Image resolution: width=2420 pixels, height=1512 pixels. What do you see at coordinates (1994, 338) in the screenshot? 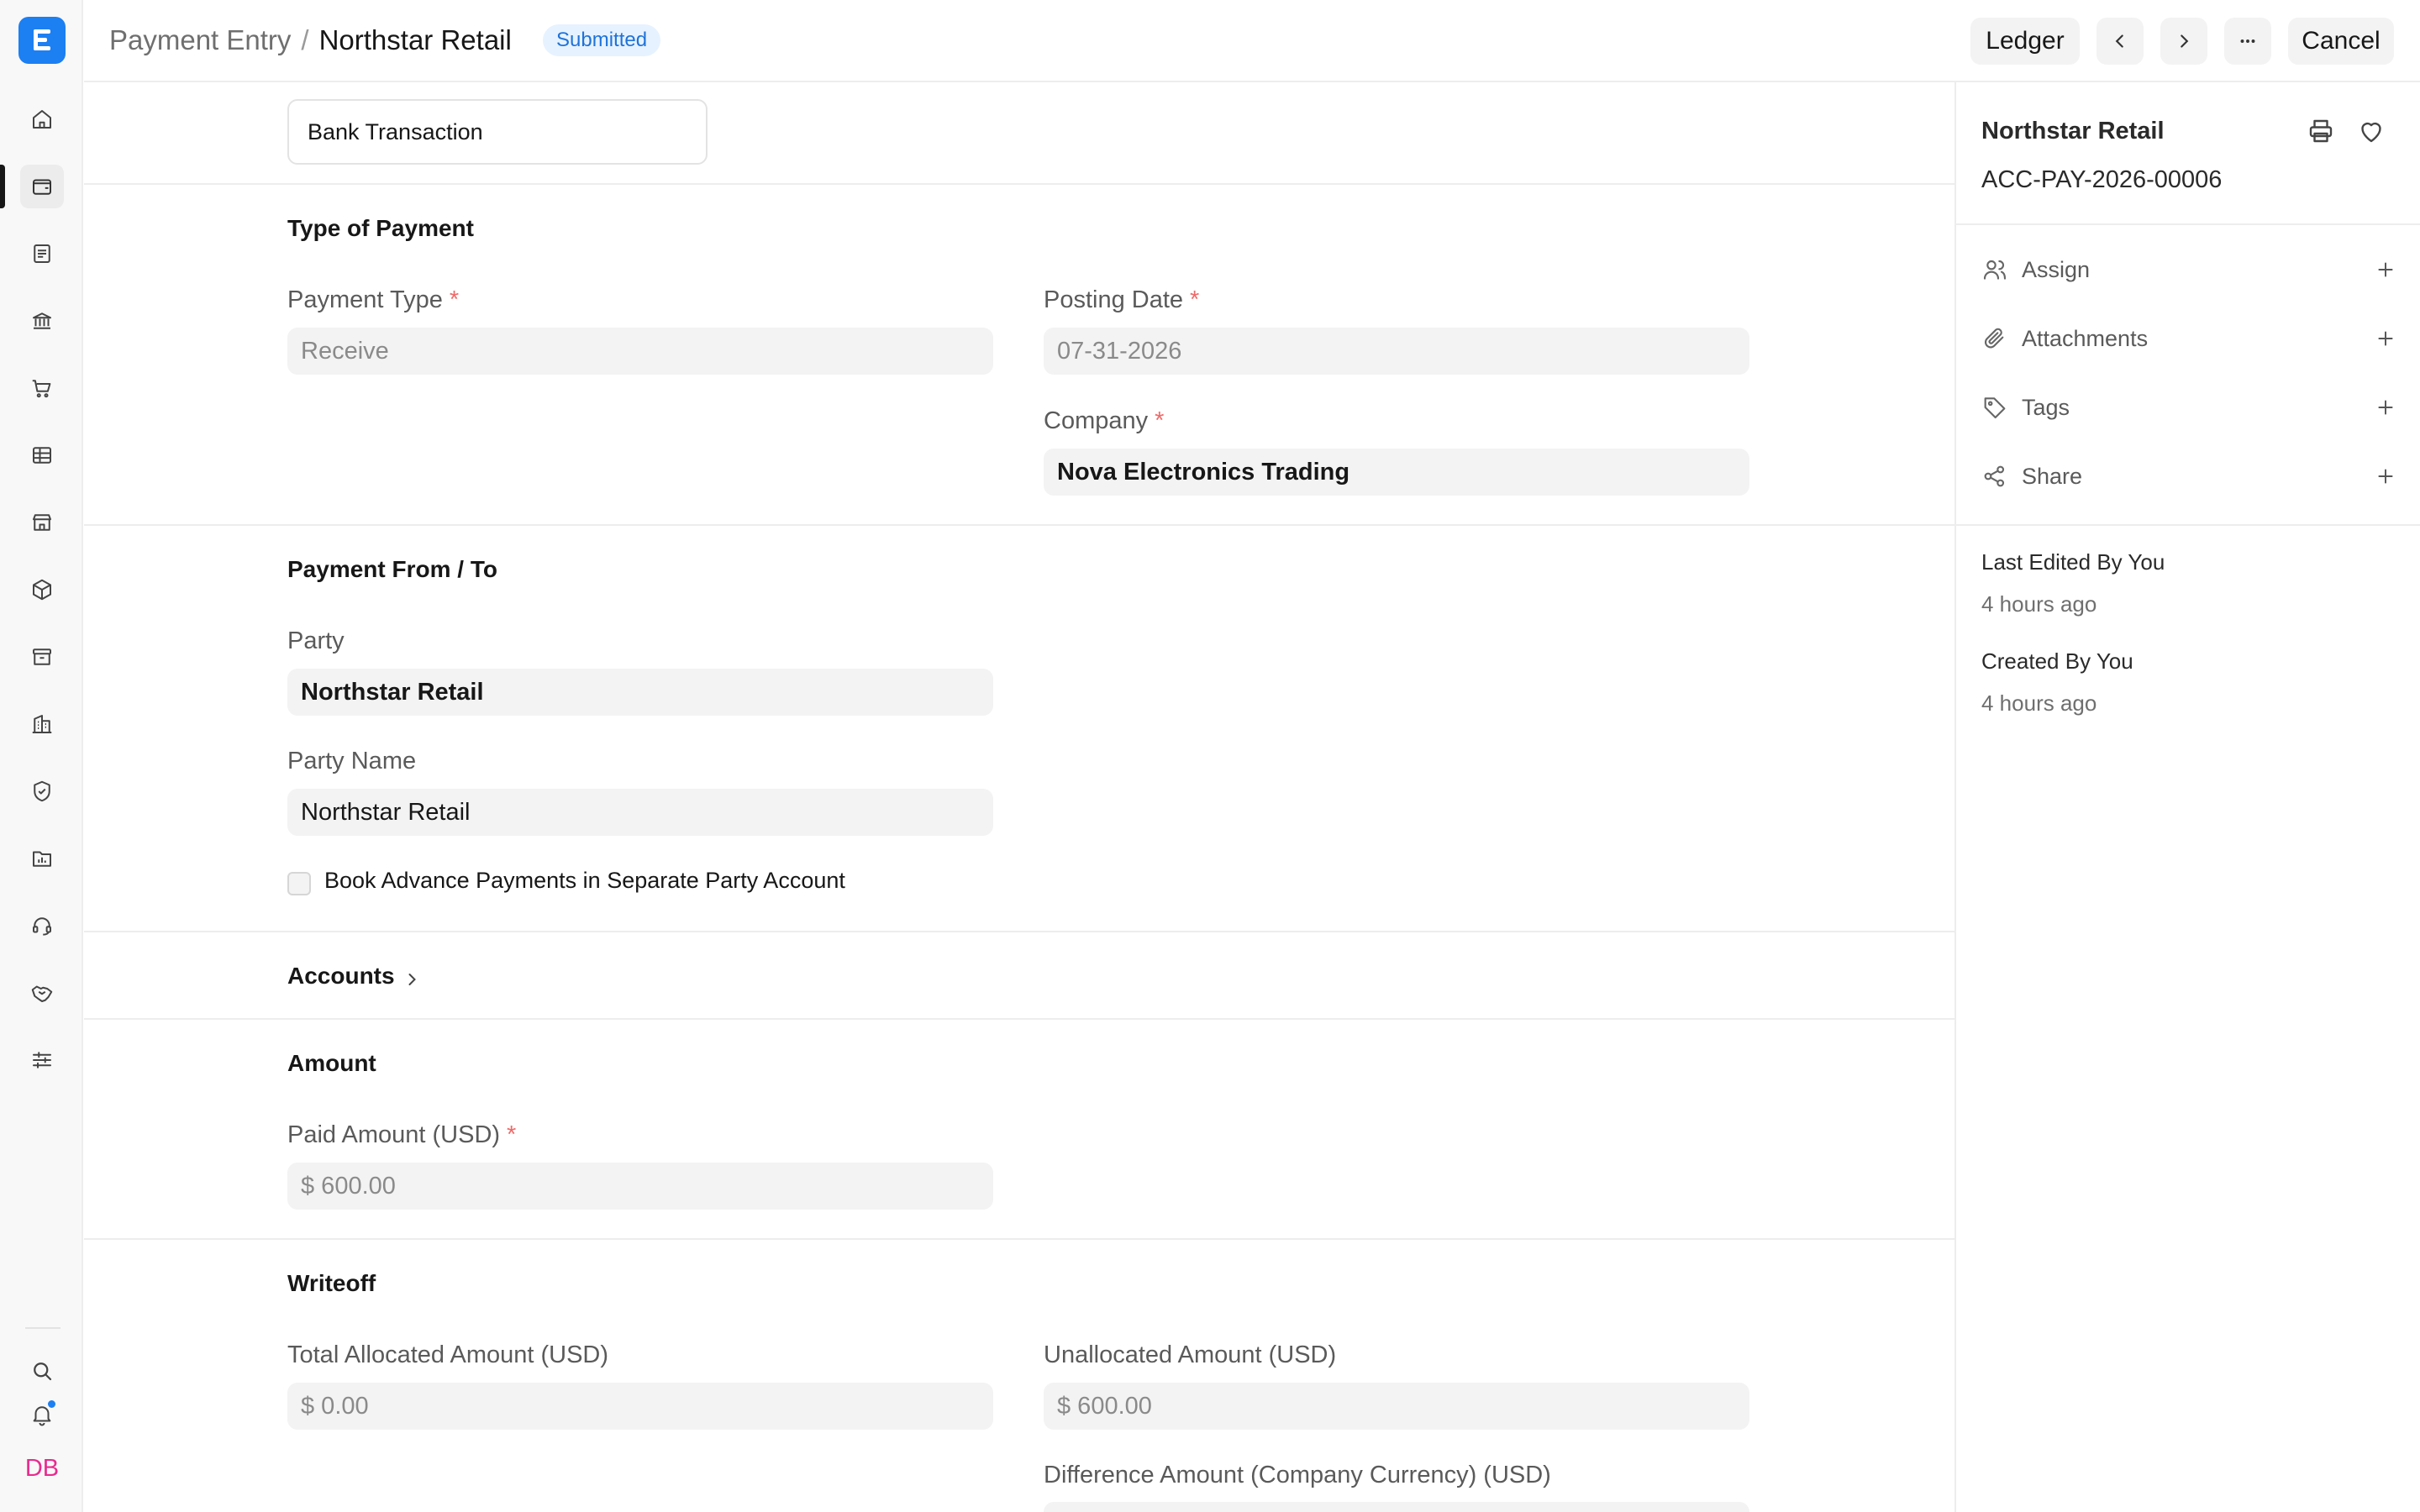
I see `paperclip-icon` at bounding box center [1994, 338].